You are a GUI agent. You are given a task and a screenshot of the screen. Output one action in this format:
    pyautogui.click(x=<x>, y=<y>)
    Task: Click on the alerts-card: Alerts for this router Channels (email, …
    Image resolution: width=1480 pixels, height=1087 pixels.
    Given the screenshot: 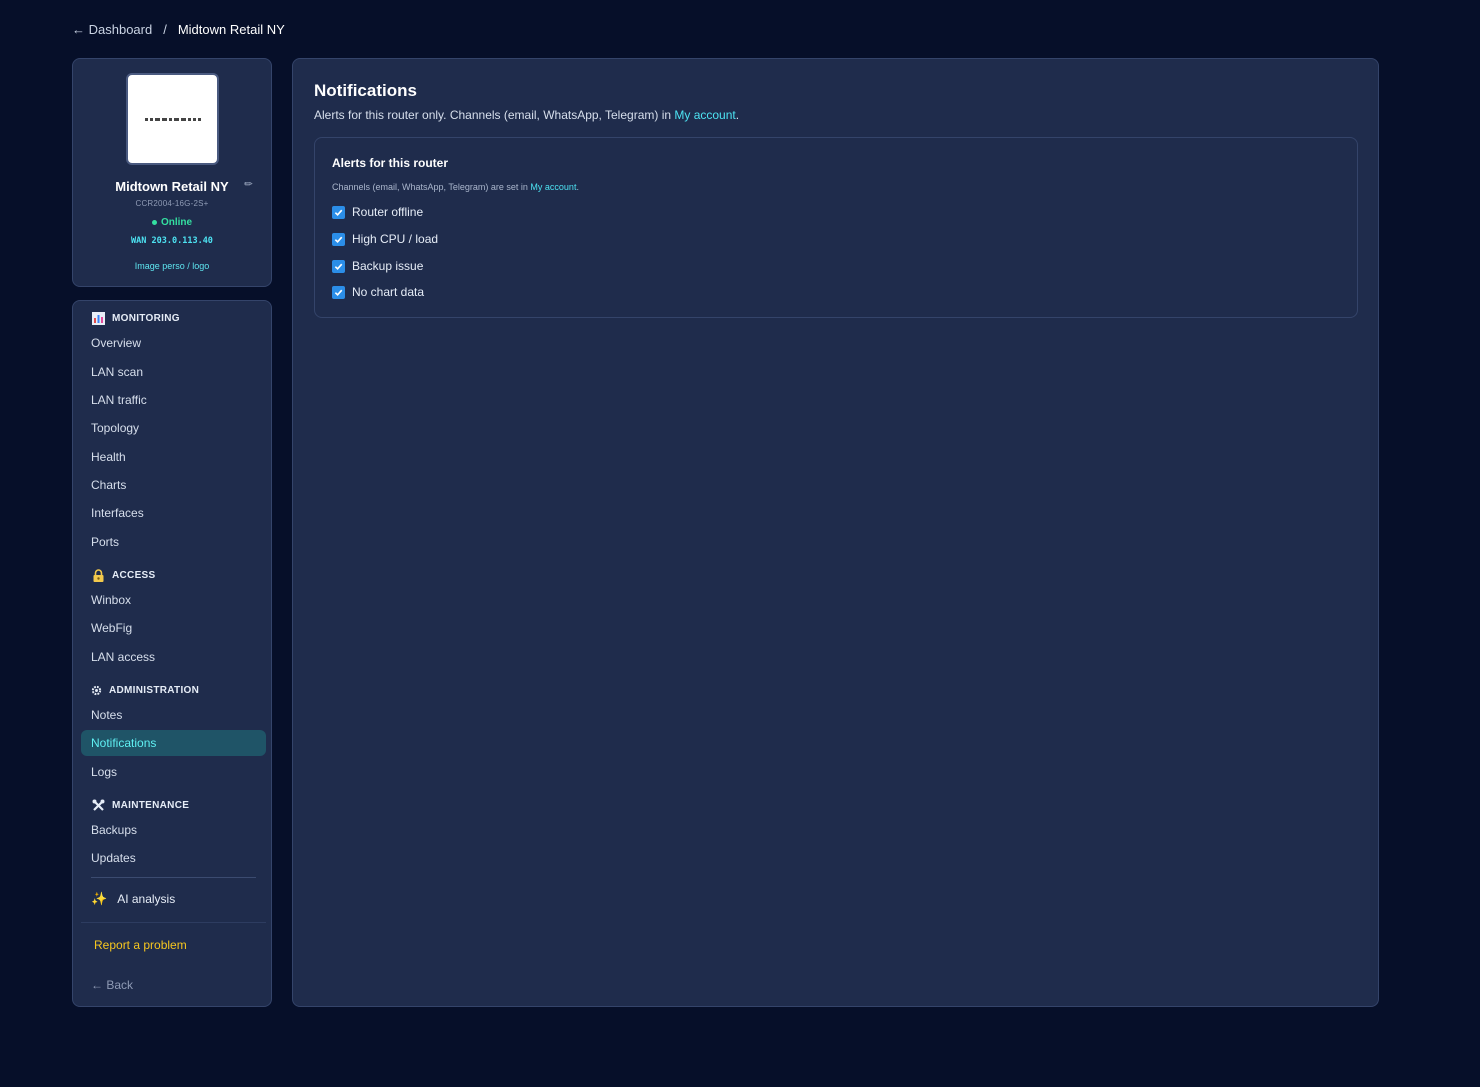 What is the action you would take?
    pyautogui.click(x=836, y=227)
    